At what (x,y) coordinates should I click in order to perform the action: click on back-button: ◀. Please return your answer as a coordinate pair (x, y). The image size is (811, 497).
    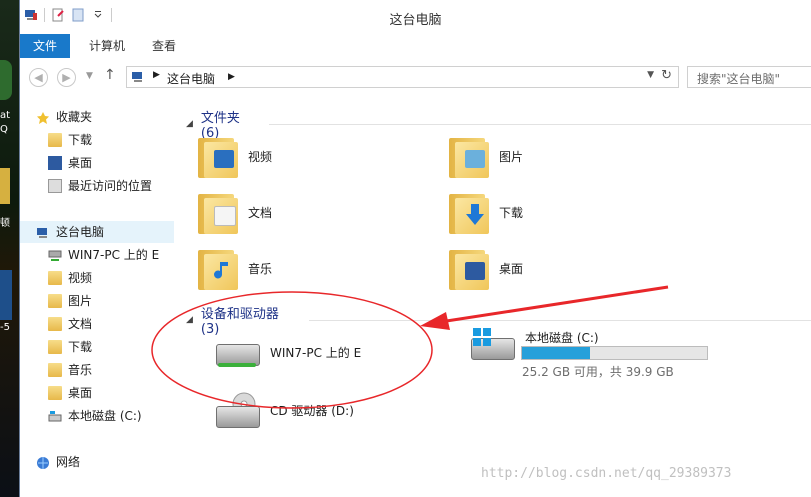
    Looking at the image, I should click on (38, 77).